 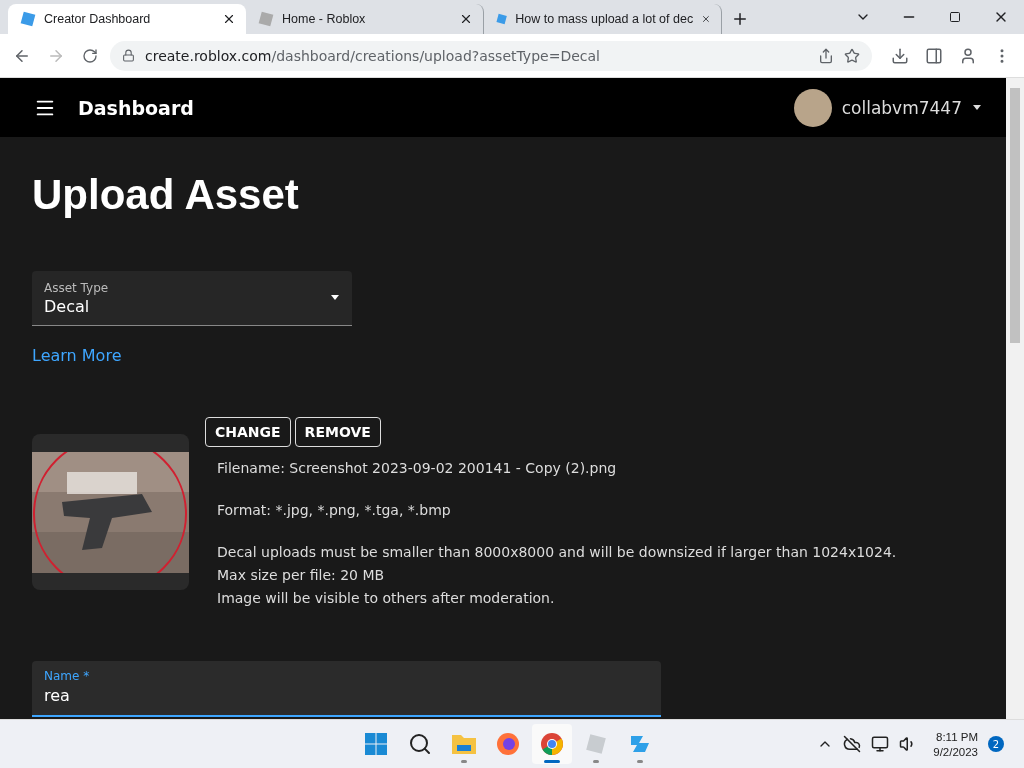 What do you see at coordinates (346, 689) in the screenshot?
I see `name-field: Name * rea` at bounding box center [346, 689].